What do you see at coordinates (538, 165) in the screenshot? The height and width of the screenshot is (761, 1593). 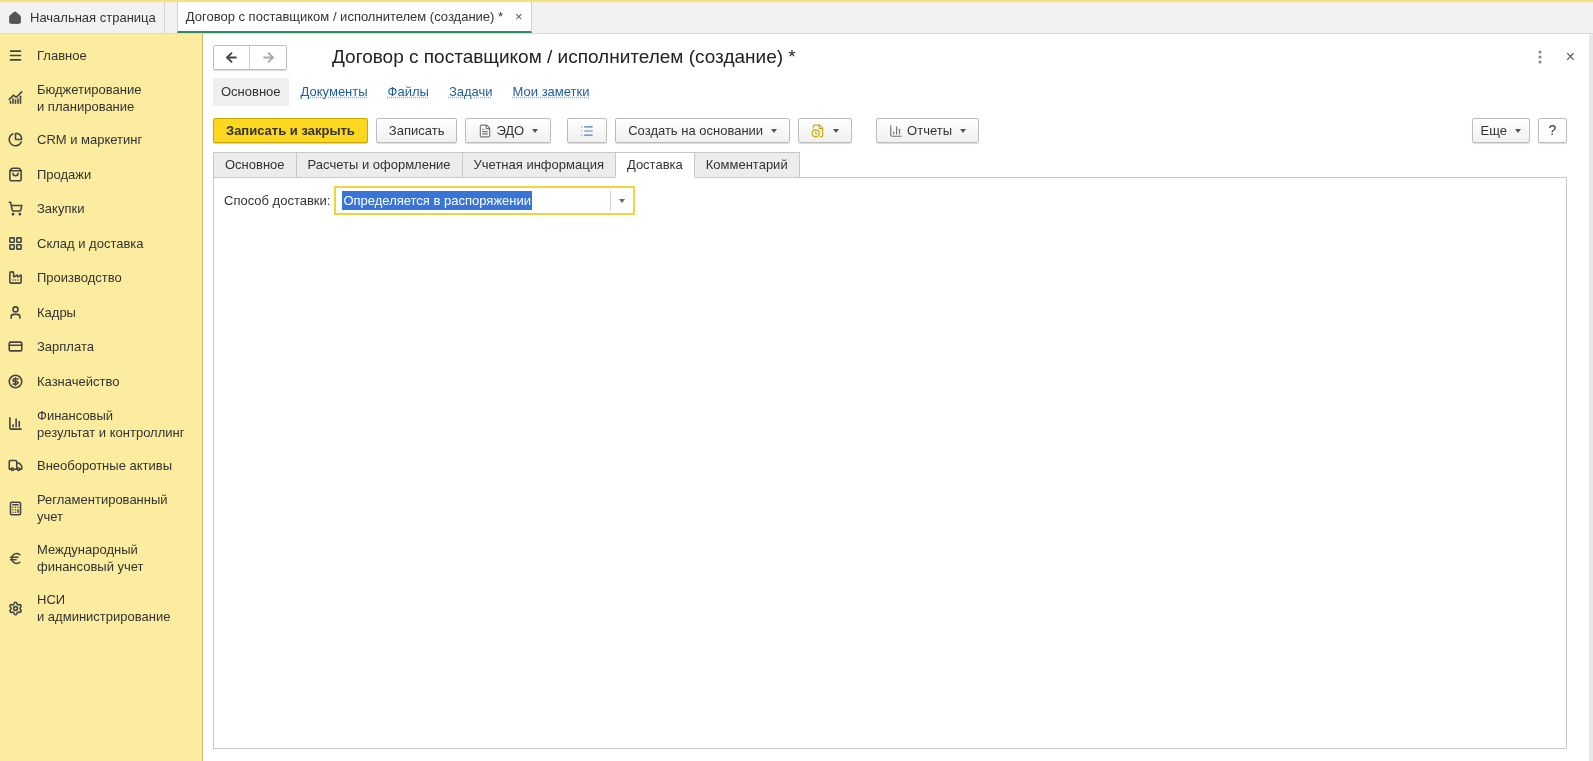 I see `form-tab: Учетная информация` at bounding box center [538, 165].